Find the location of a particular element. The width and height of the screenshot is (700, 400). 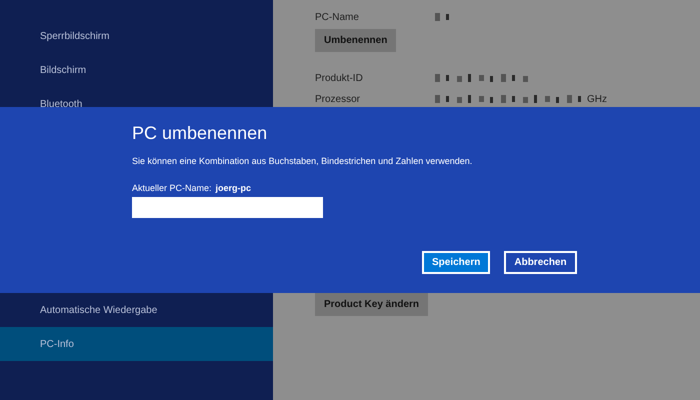

field-label: Produkt-ID is located at coordinates (339, 78).